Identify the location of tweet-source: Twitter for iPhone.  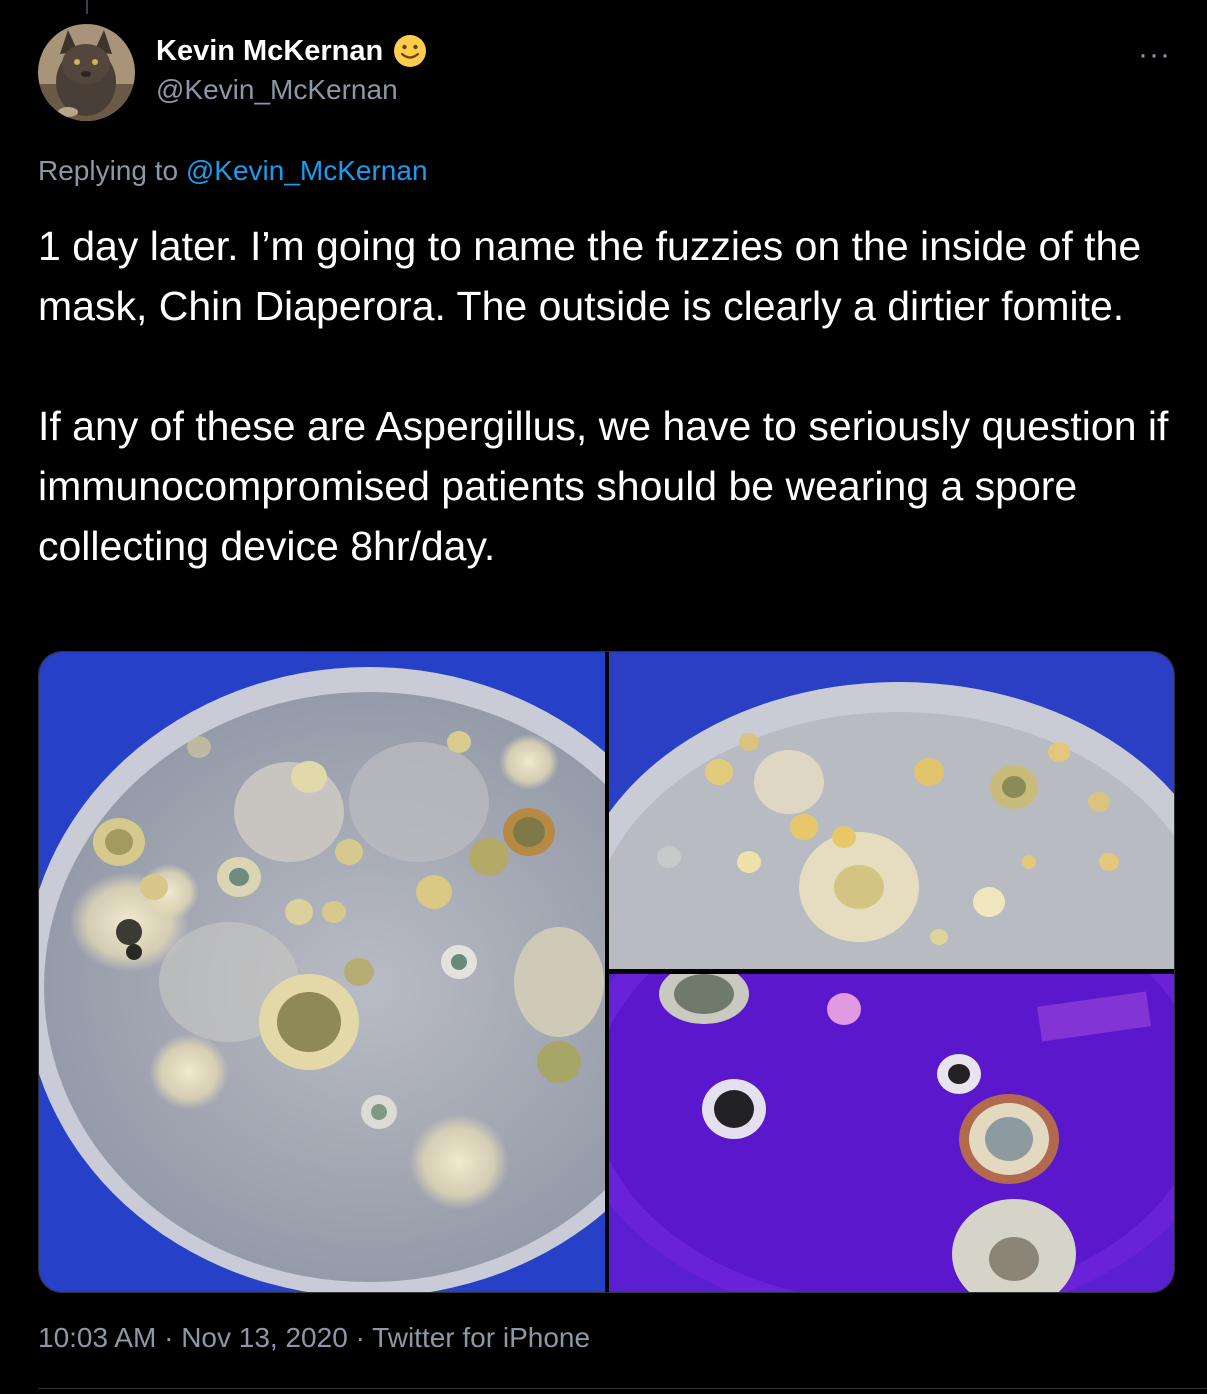
(481, 1337).